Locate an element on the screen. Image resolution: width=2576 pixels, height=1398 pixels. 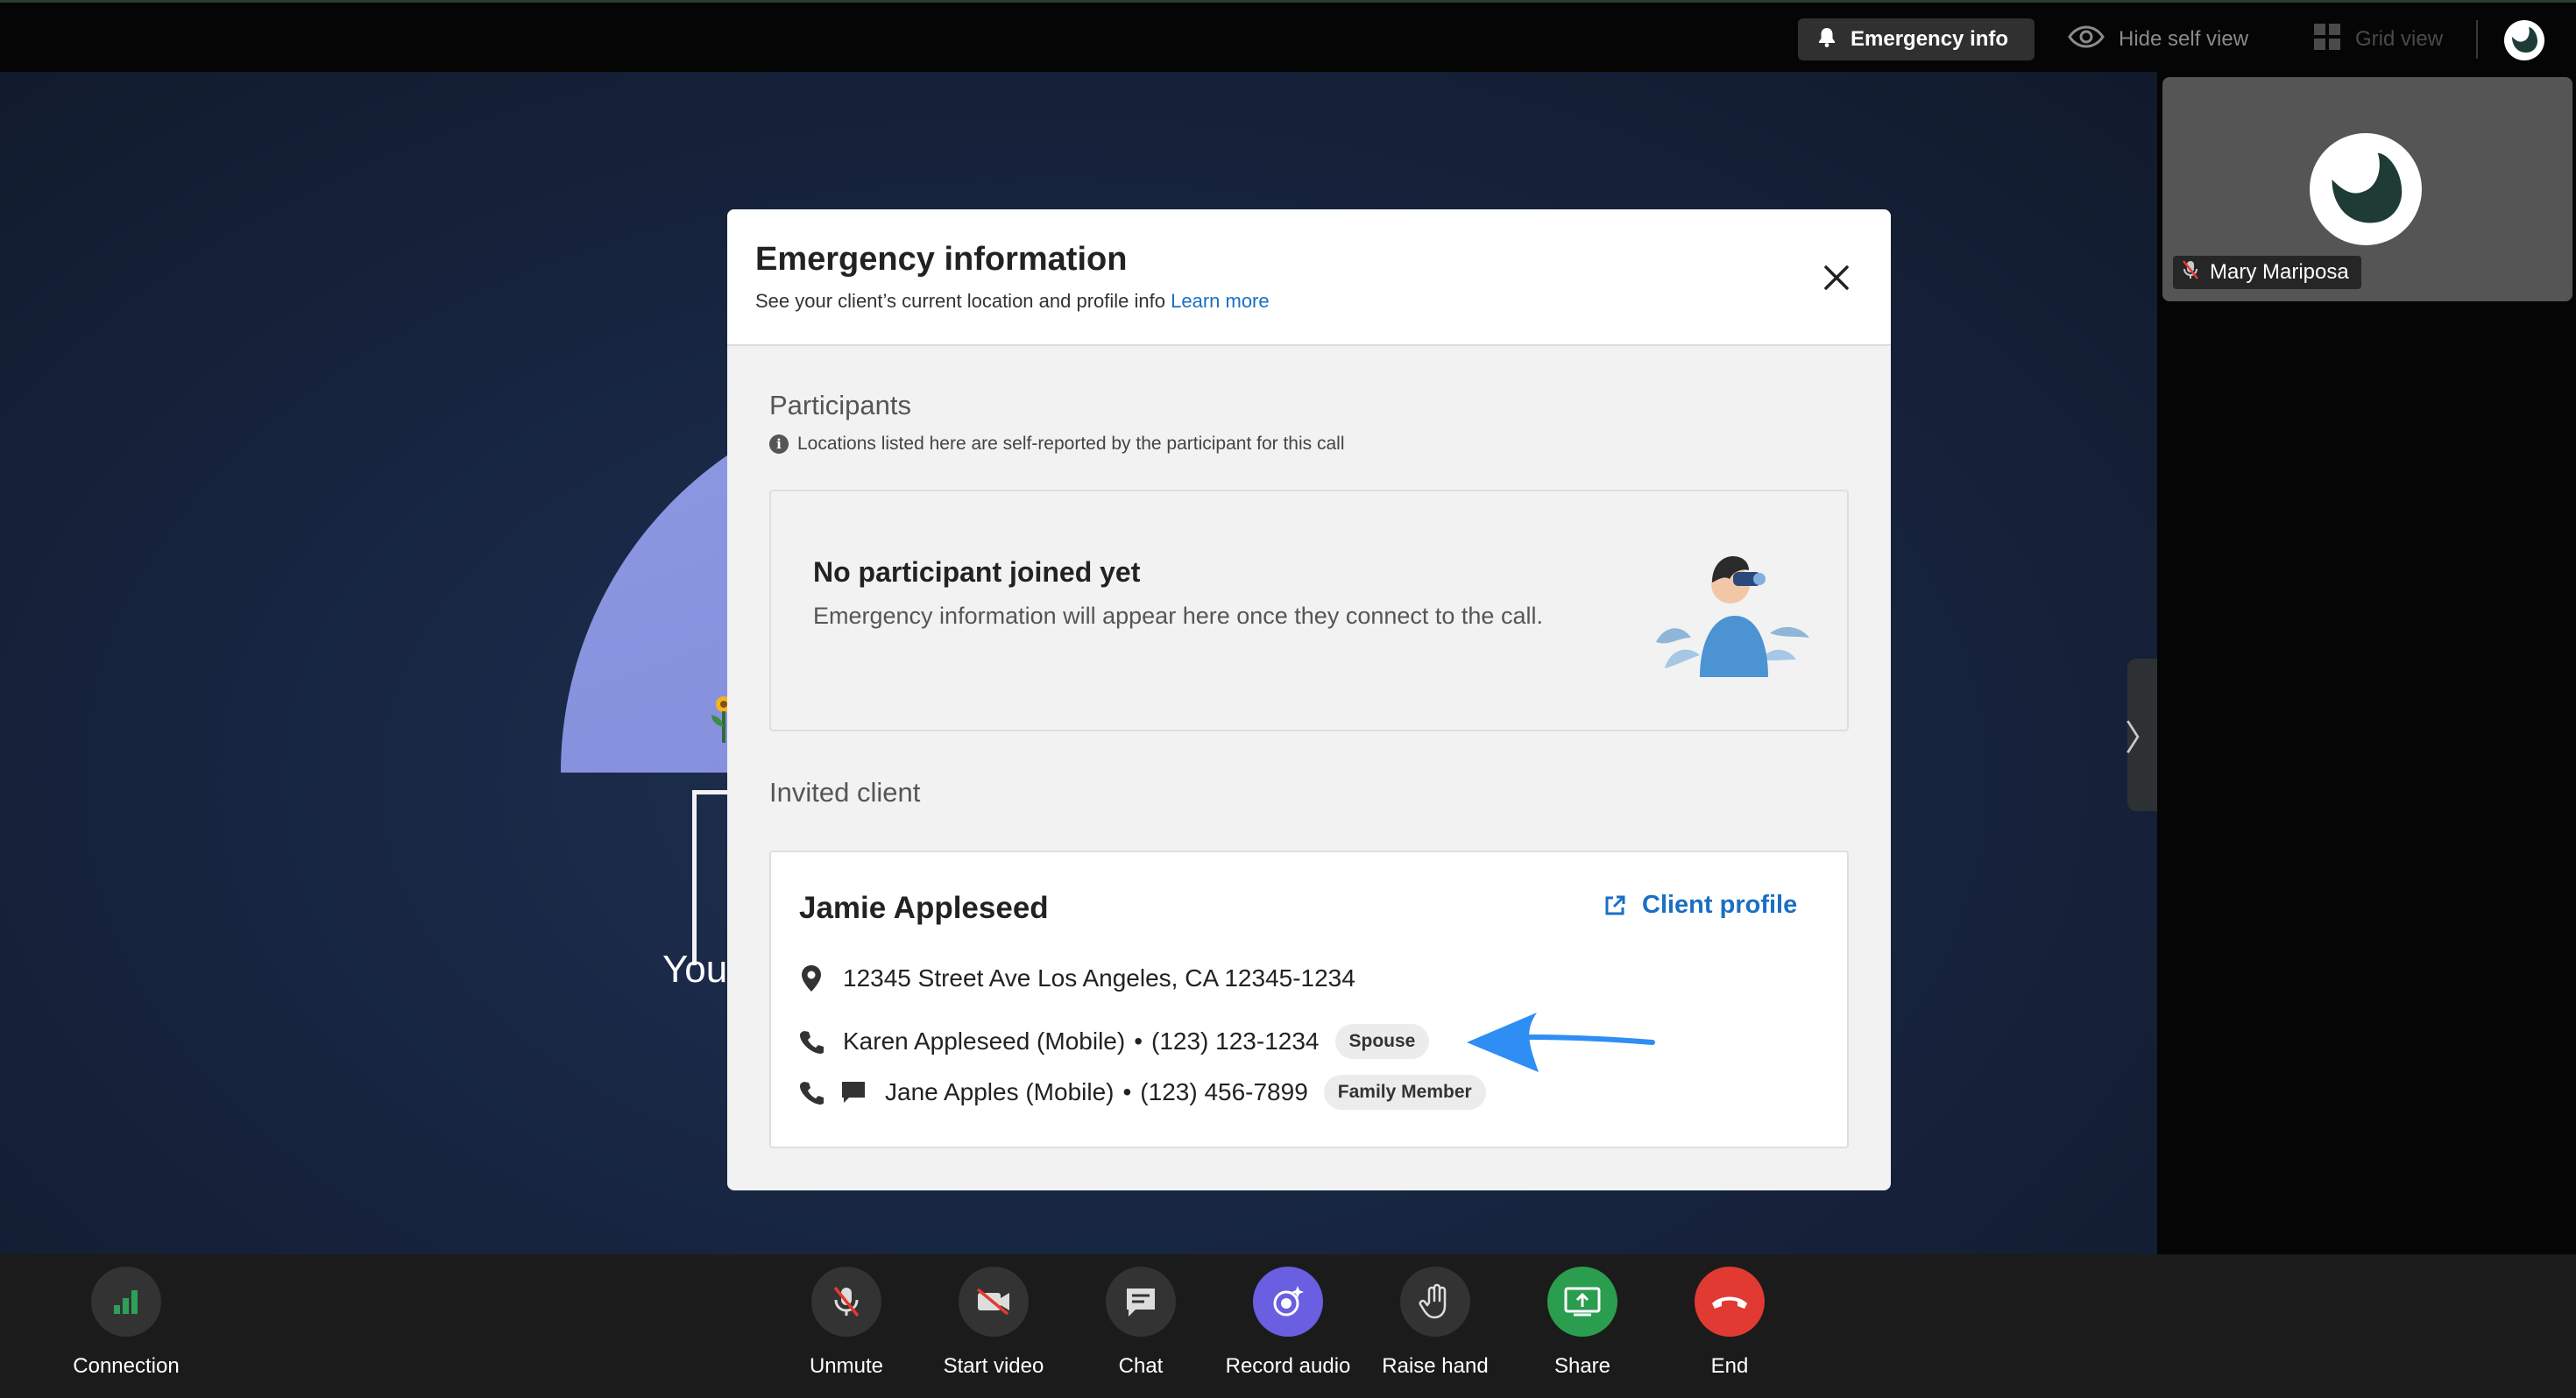
video-off-icon is located at coordinates (994, 1302).